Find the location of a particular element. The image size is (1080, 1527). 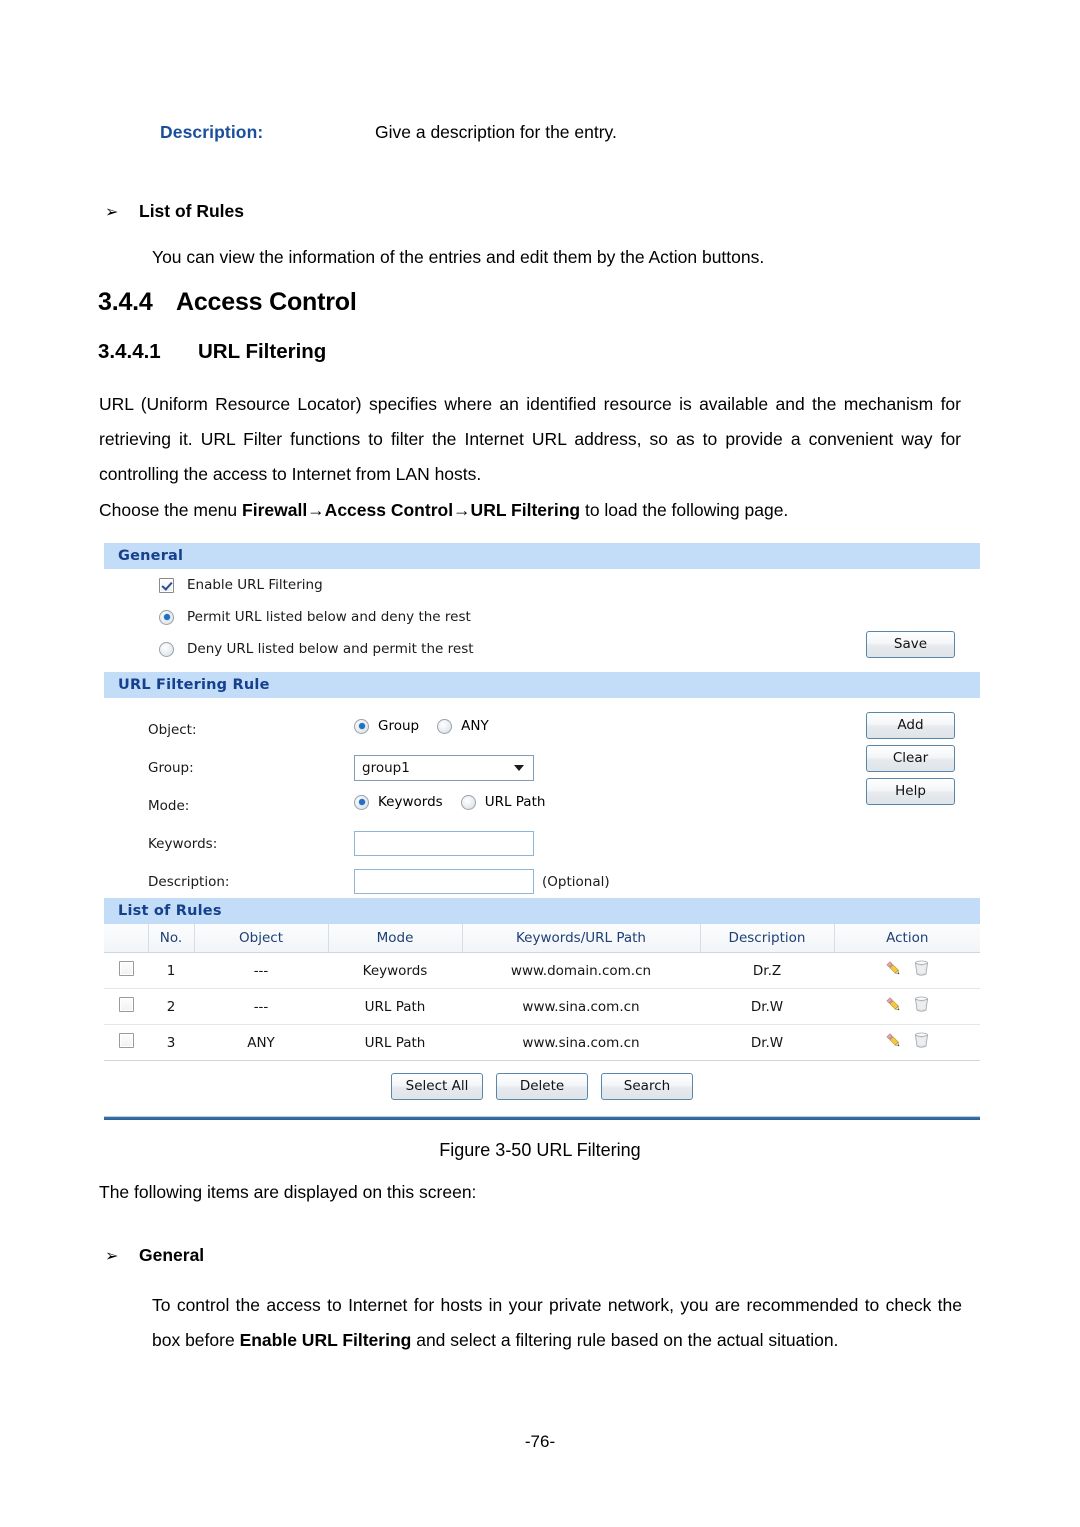

mode-field-row: Mode: Keywords URL Path is located at coordinates (542, 809).